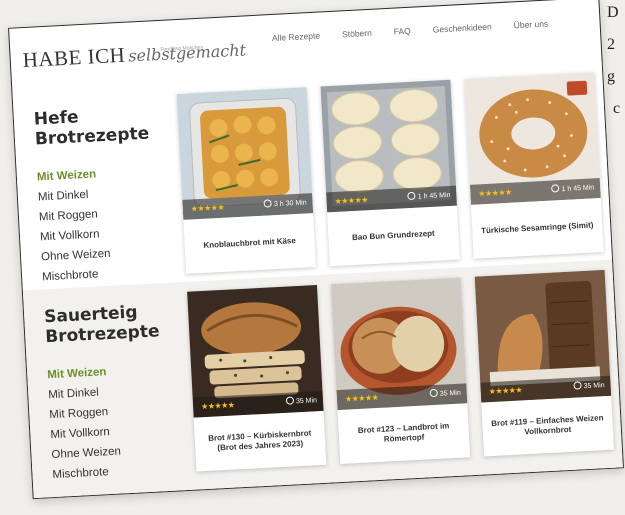 The image size is (625, 515). I want to click on side-text-line: g, so click(611, 76).